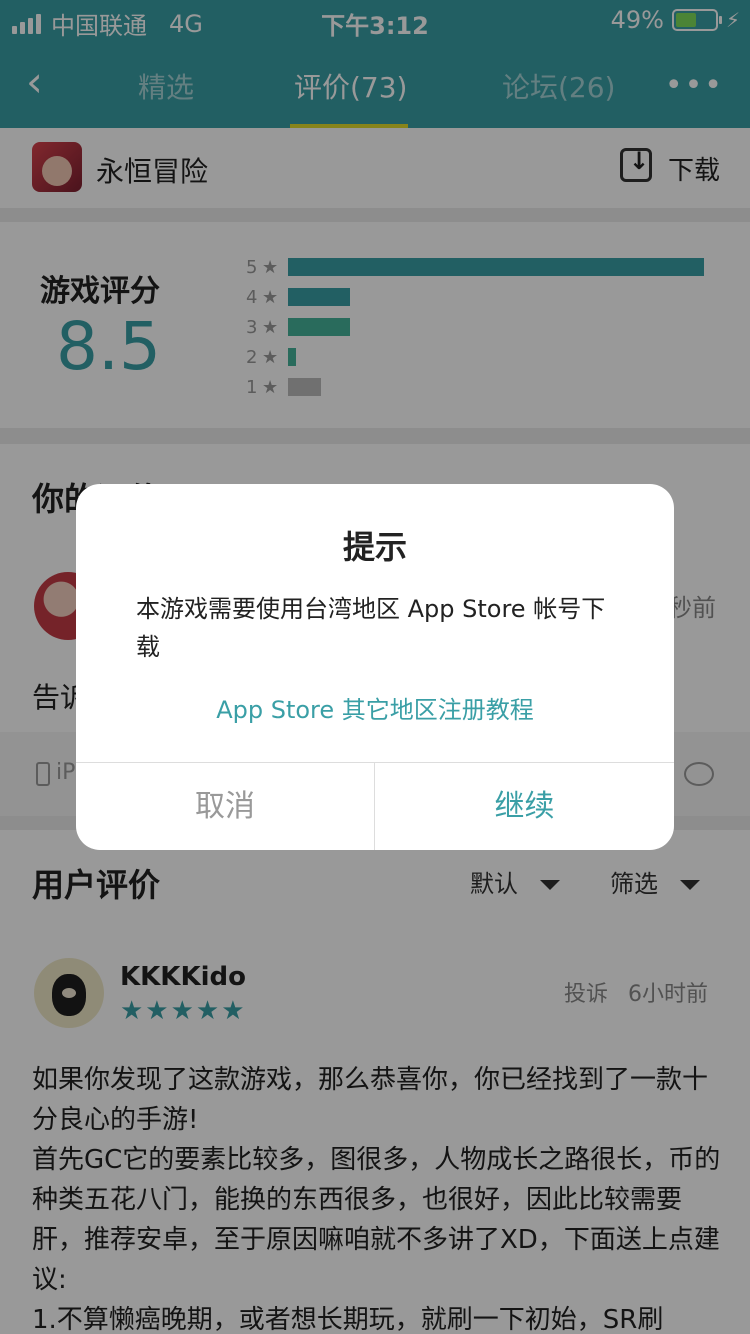 Image resolution: width=750 pixels, height=1334 pixels. Describe the element at coordinates (225, 806) in the screenshot. I see `cancel-button: 取消` at that location.